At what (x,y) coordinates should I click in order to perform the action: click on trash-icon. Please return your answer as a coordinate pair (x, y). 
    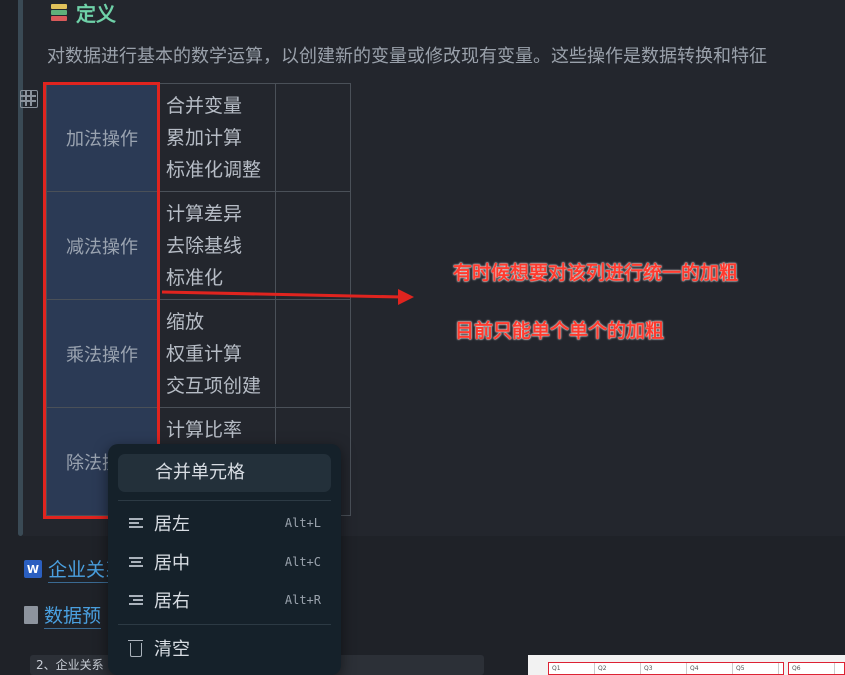
    Looking at the image, I should click on (135, 648).